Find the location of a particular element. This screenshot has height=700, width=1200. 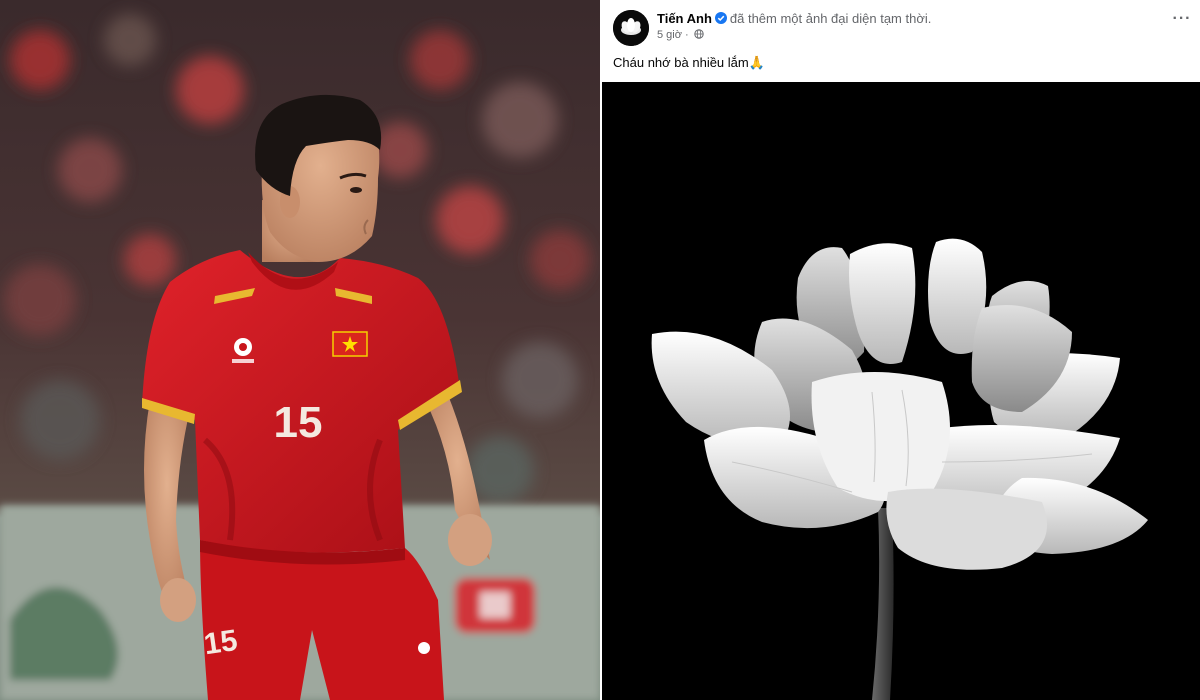

lotus-avatar-icon is located at coordinates (631, 28).